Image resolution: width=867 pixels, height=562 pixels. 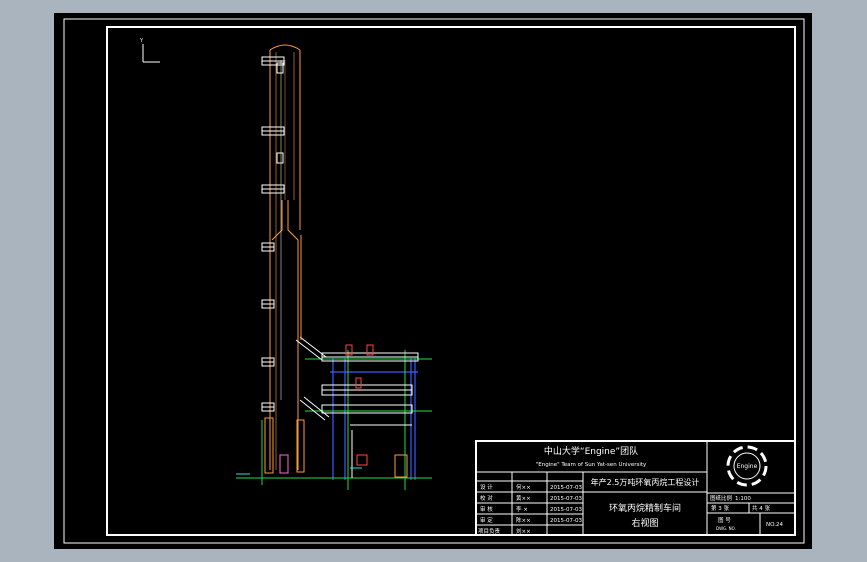 I want to click on drawing-title: 环氧丙烷精制车间, so click(x=645, y=508).